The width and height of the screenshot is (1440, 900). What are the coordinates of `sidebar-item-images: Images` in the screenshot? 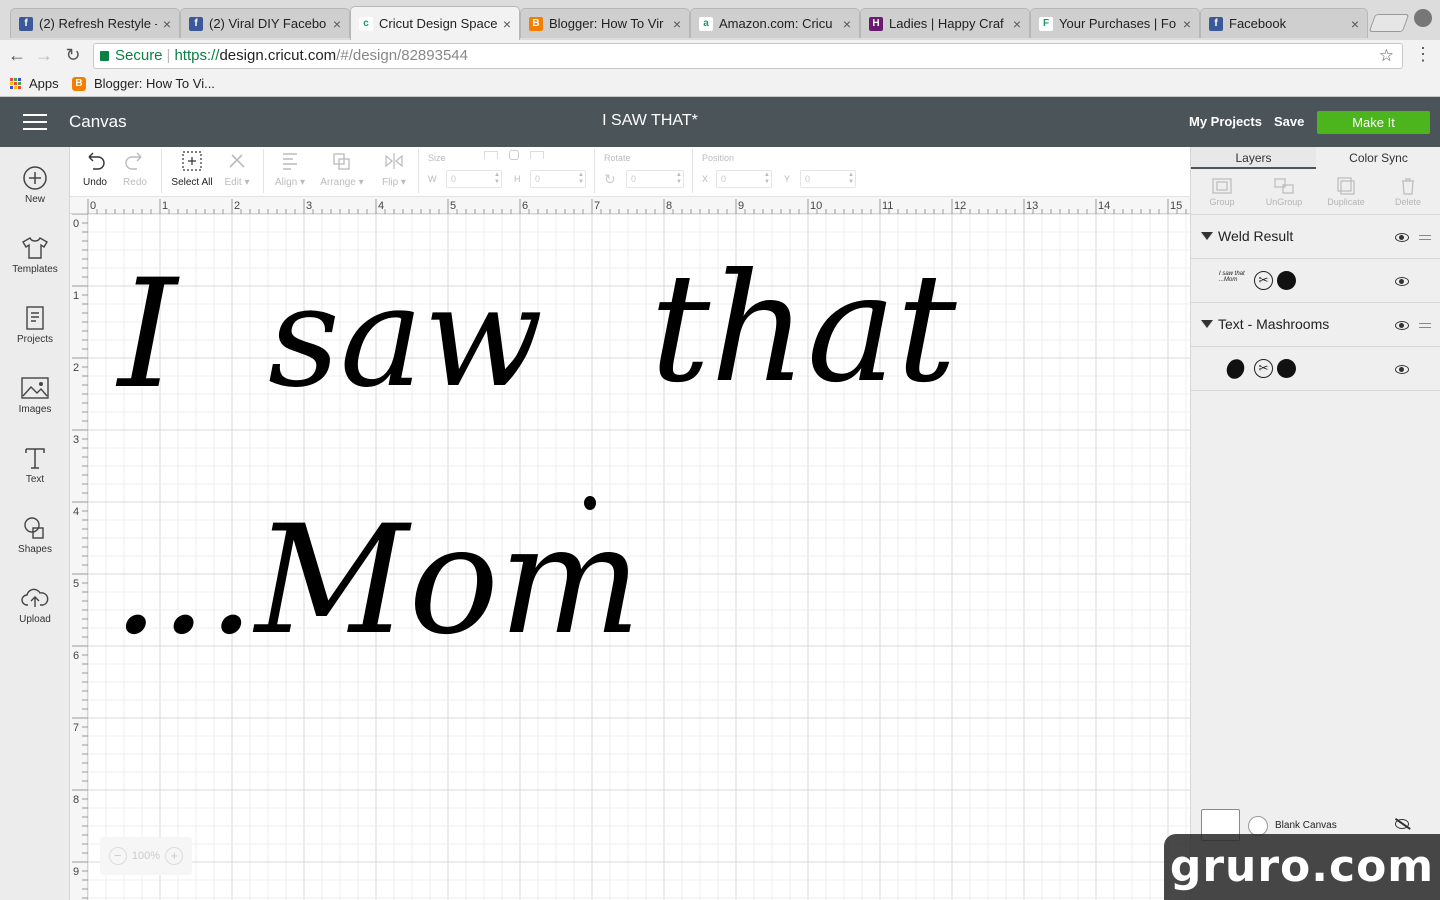 It's located at (35, 395).